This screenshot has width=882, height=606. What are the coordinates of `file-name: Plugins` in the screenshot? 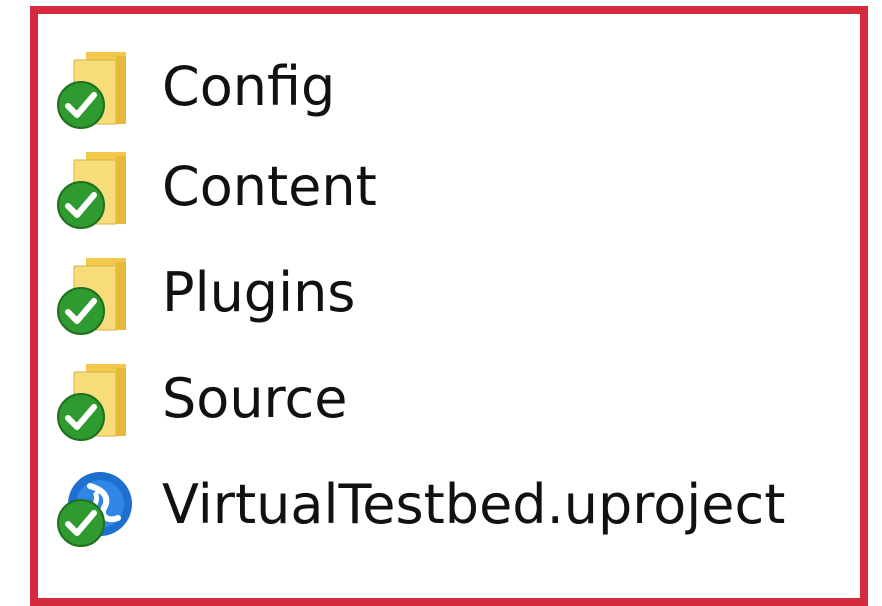 It's located at (259, 292).